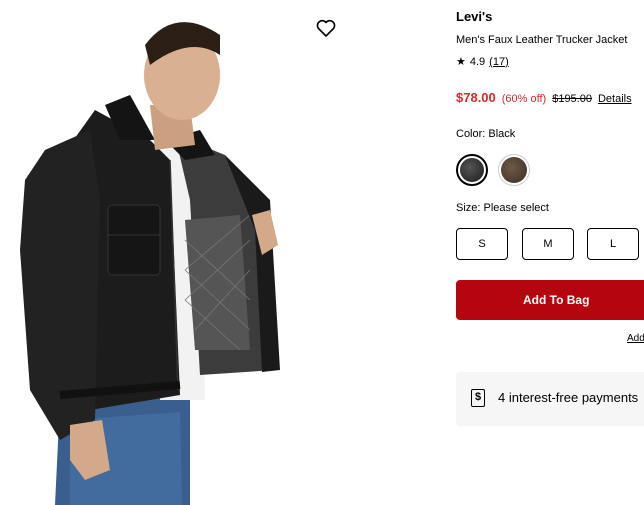  Describe the element at coordinates (572, 99) in the screenshot. I see `original-price: $195.00` at that location.